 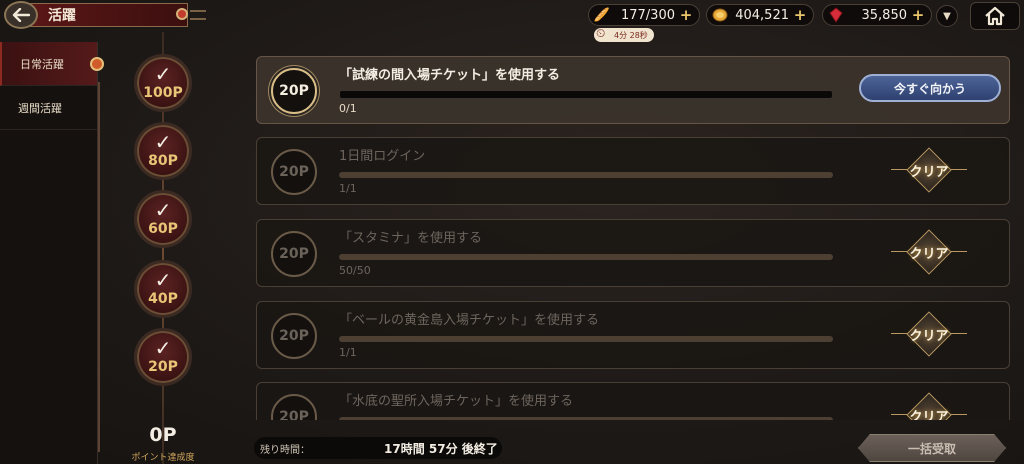 What do you see at coordinates (450, 75) in the screenshot?
I see `task-title: 「試練の間入場チケット」を使用する` at bounding box center [450, 75].